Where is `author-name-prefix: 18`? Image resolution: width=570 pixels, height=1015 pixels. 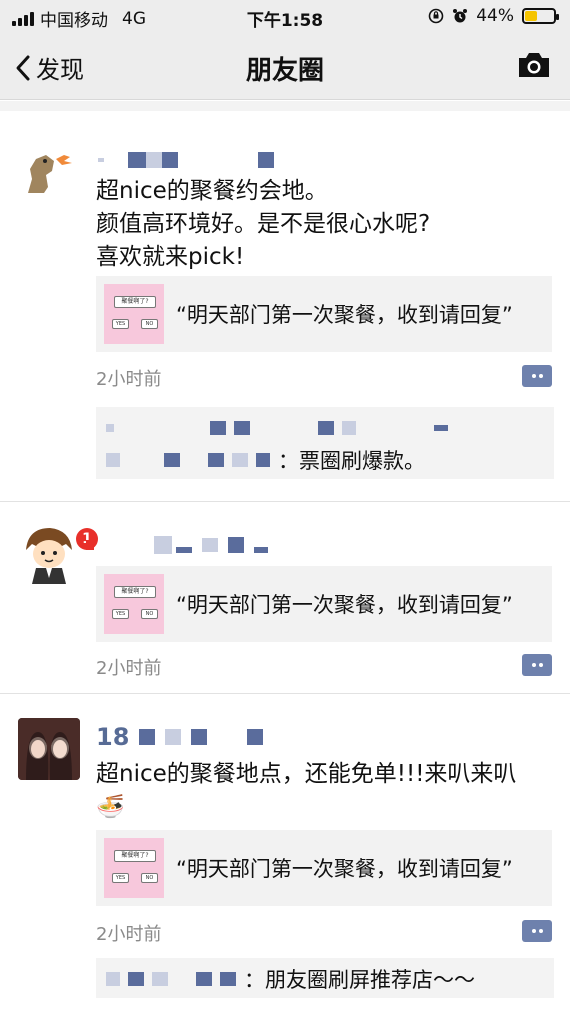
author-name-prefix: 18 is located at coordinates (113, 737).